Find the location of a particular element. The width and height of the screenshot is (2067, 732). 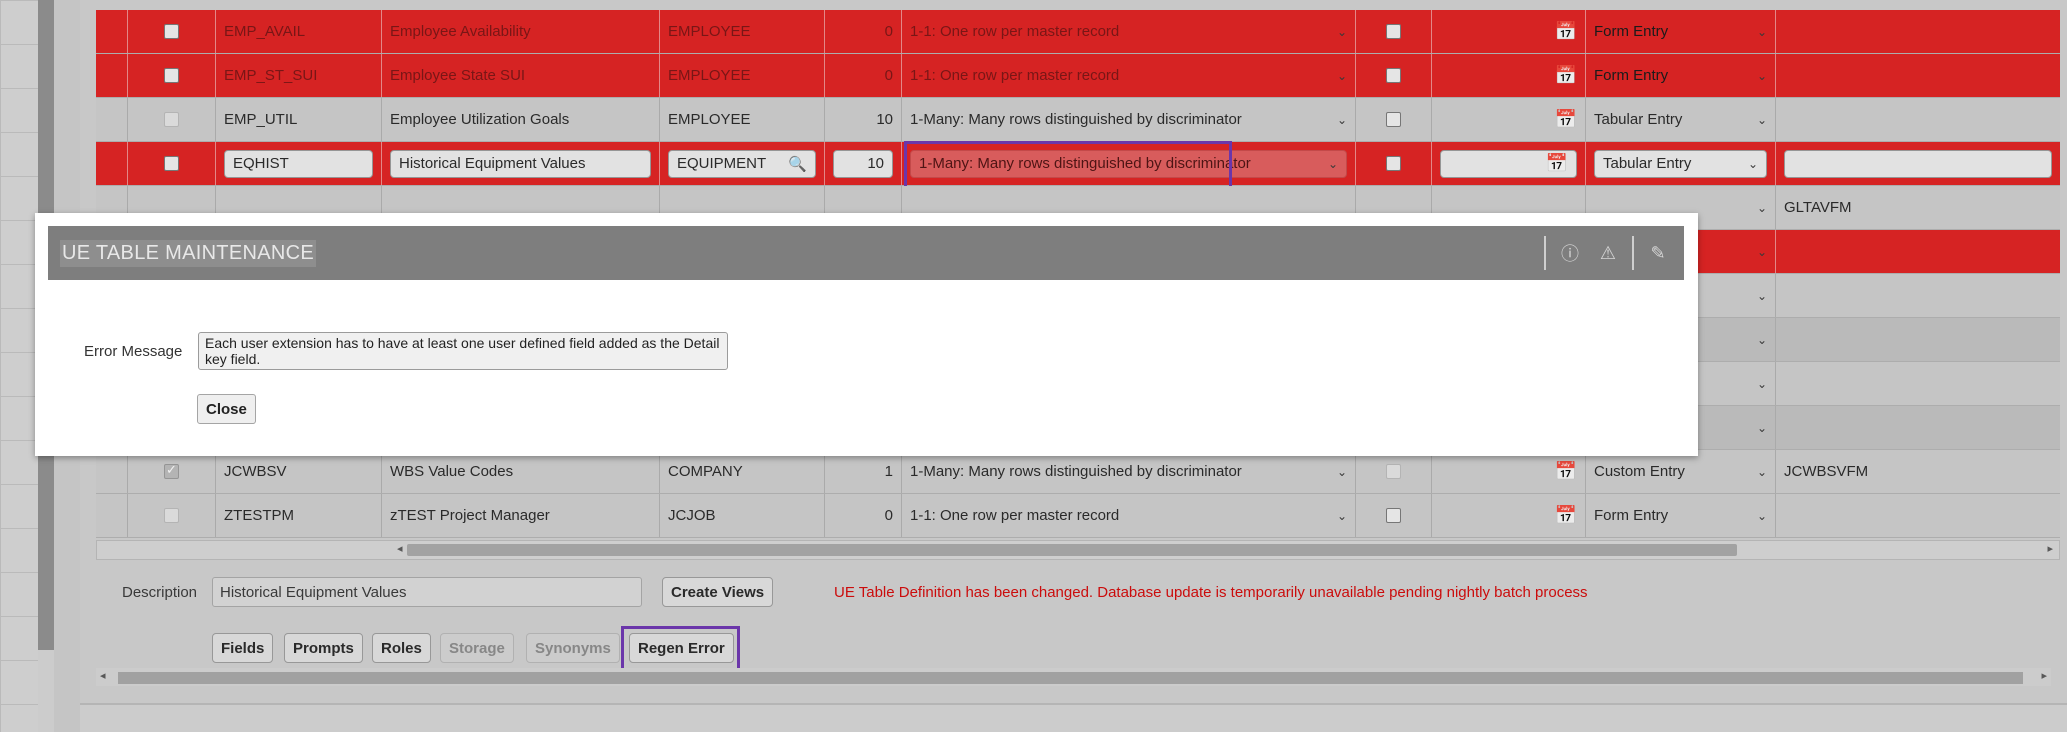

description-input: Historical Equipment Values is located at coordinates (427, 592).